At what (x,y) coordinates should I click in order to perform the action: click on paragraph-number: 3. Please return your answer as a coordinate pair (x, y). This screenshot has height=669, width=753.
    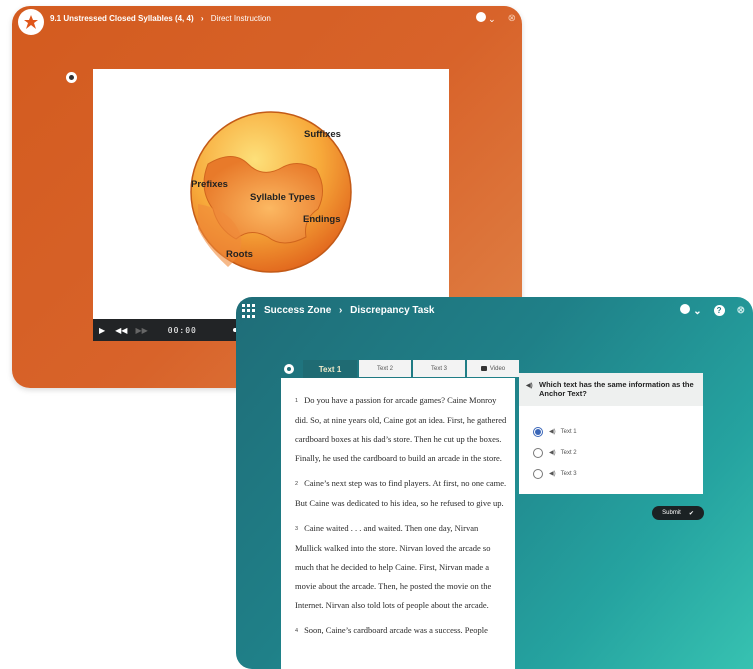
    Looking at the image, I should click on (297, 529).